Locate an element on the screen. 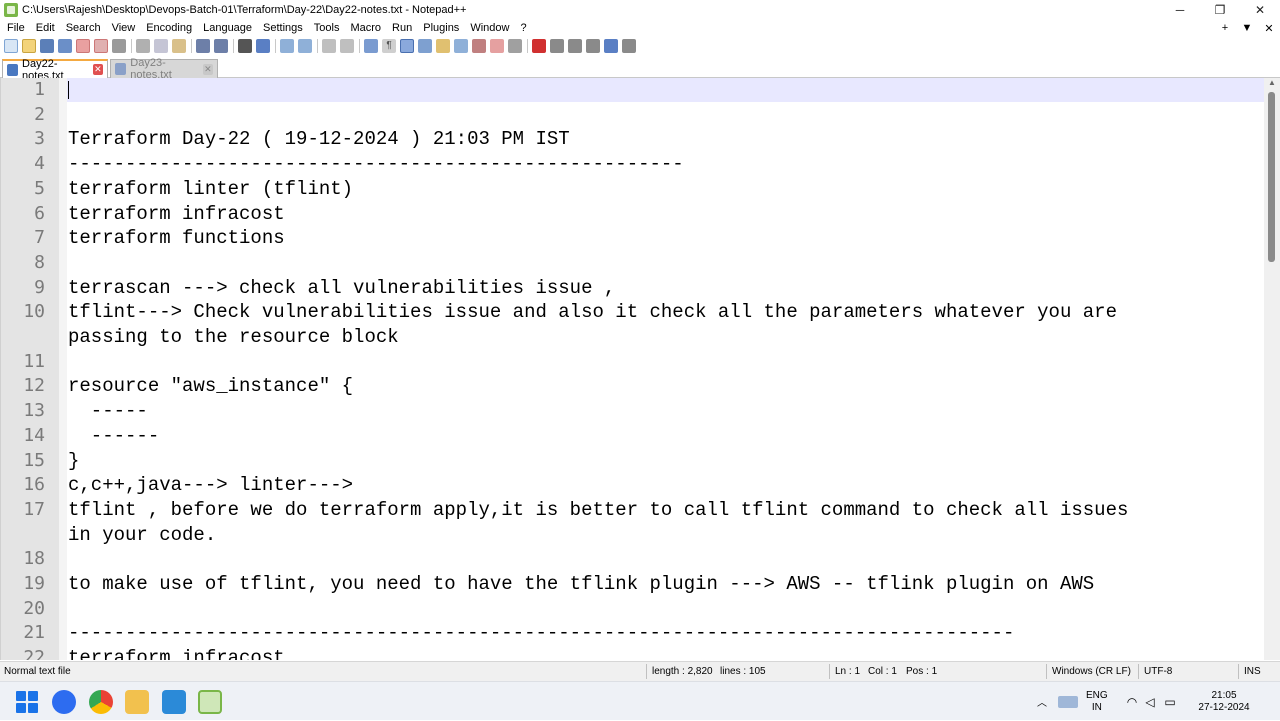  editor-line: in your code. is located at coordinates (633, 535).